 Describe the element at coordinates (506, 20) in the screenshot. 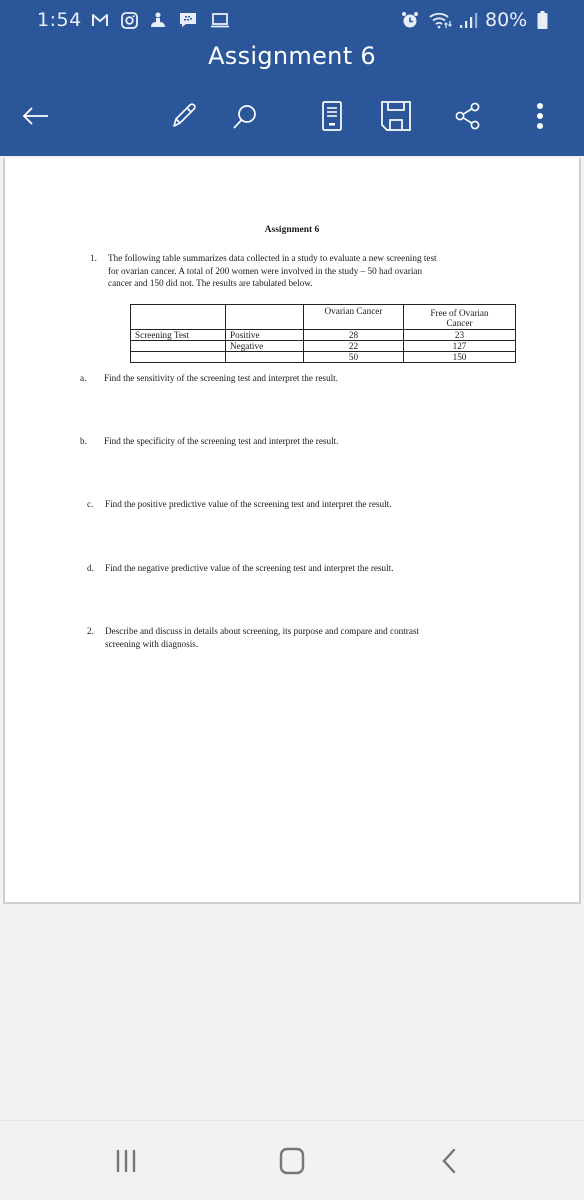

I see `battery-percent: 80%` at that location.